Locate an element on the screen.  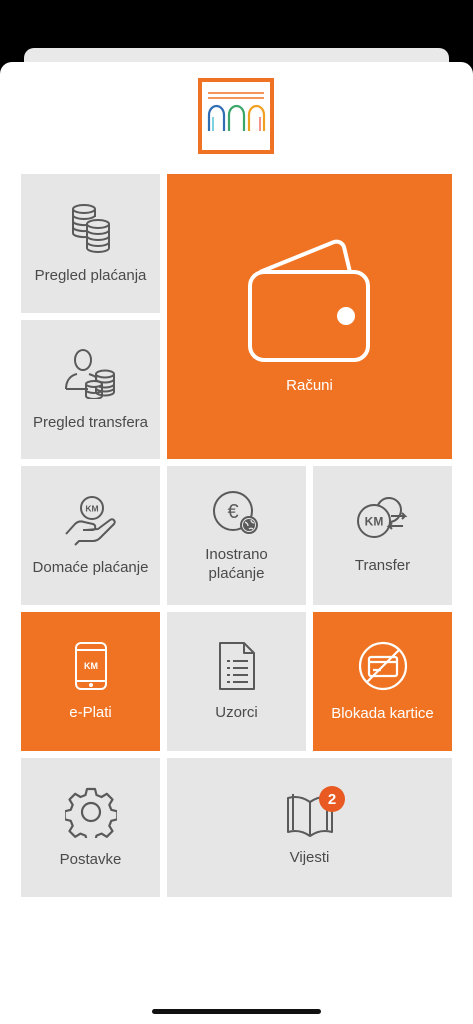
tile-pregled-transfera: Pregled transfera is located at coordinates (90, 389).